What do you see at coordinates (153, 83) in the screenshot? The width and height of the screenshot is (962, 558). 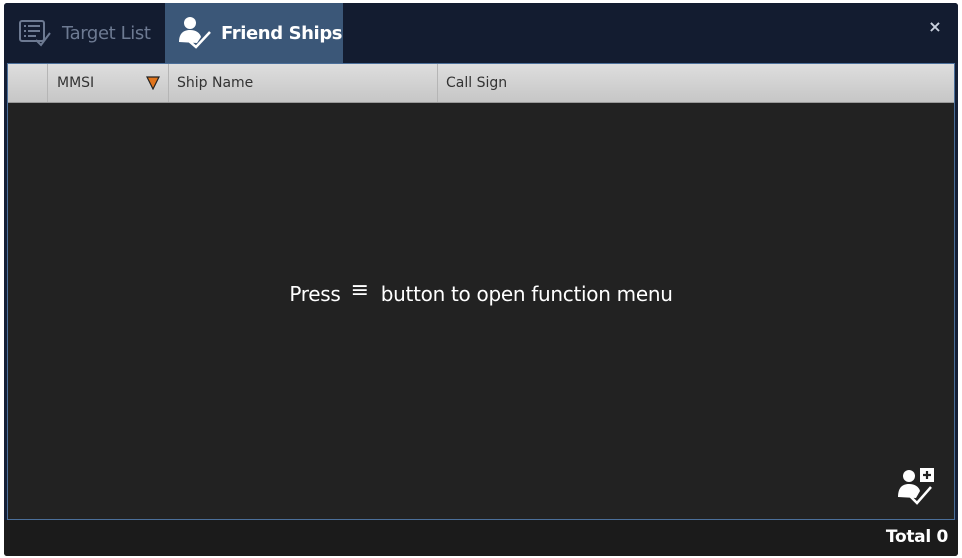 I see `sort-descending-icon` at bounding box center [153, 83].